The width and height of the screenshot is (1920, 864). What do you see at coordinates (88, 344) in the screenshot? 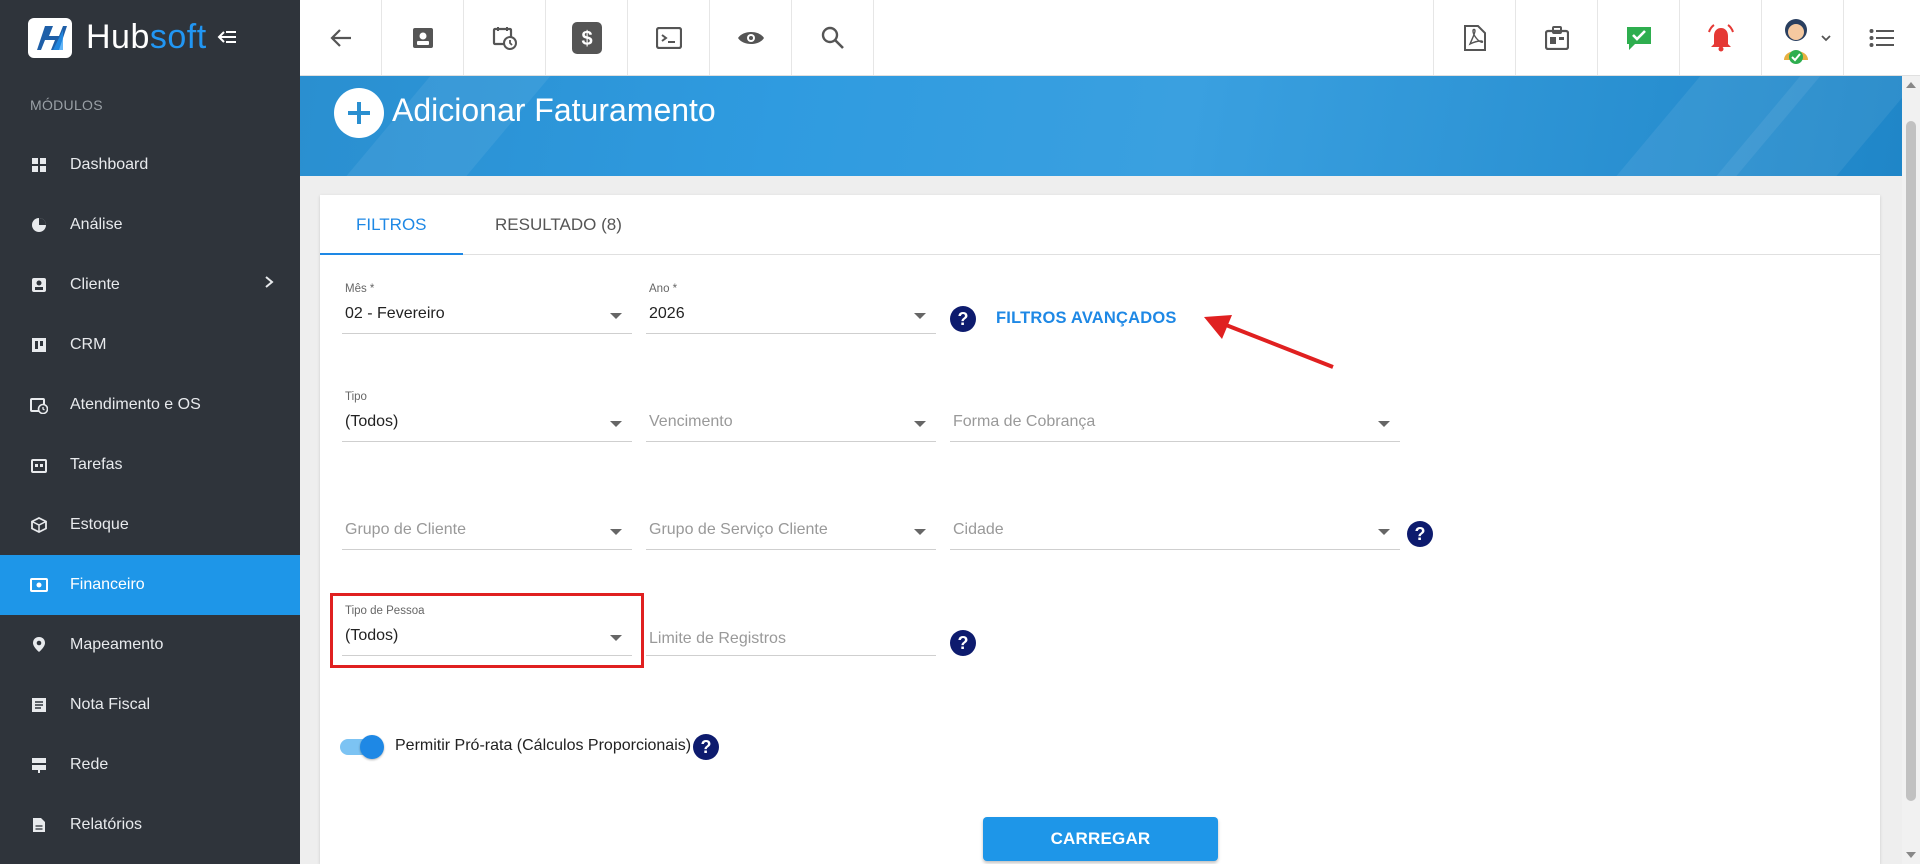
I see `sidebar-item-label: CRM` at bounding box center [88, 344].